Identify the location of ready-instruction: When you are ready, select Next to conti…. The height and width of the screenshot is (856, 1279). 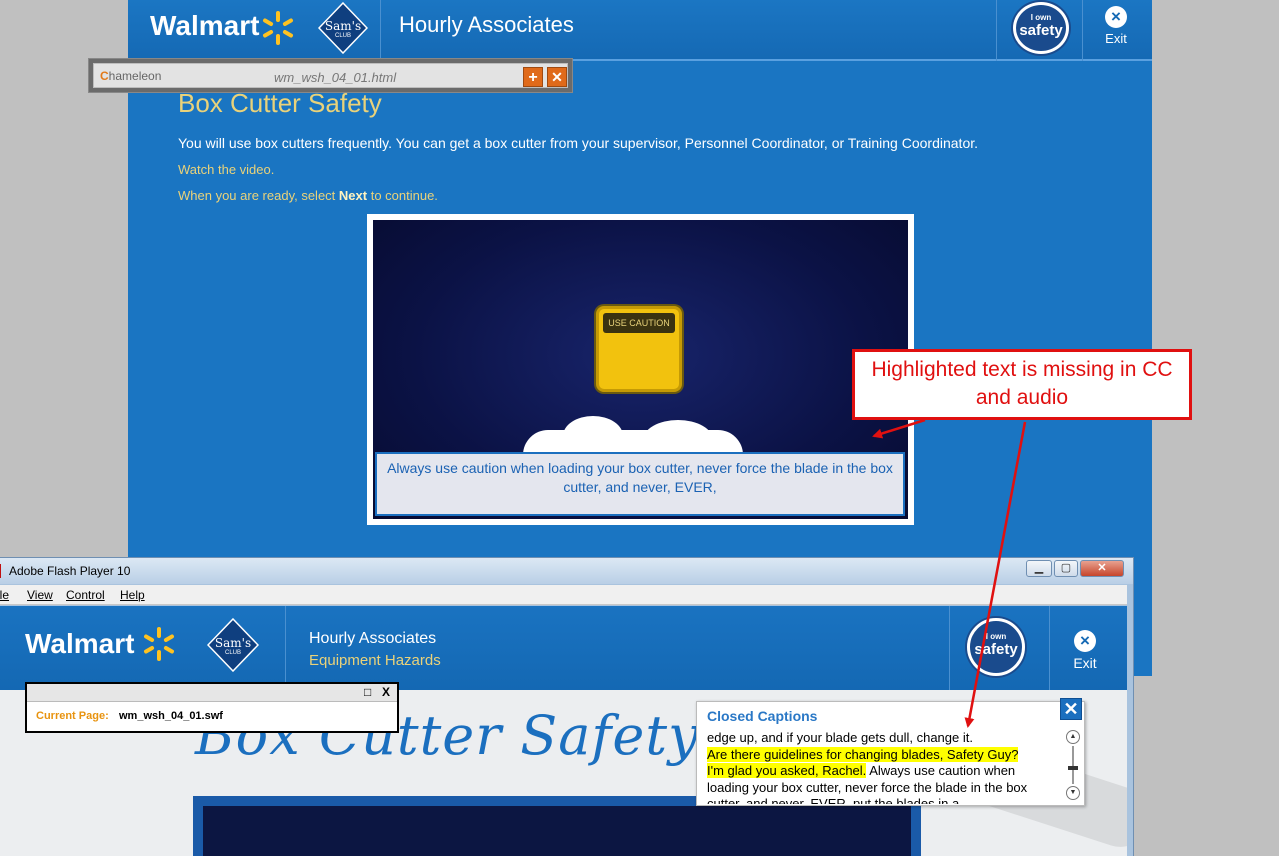
(308, 195).